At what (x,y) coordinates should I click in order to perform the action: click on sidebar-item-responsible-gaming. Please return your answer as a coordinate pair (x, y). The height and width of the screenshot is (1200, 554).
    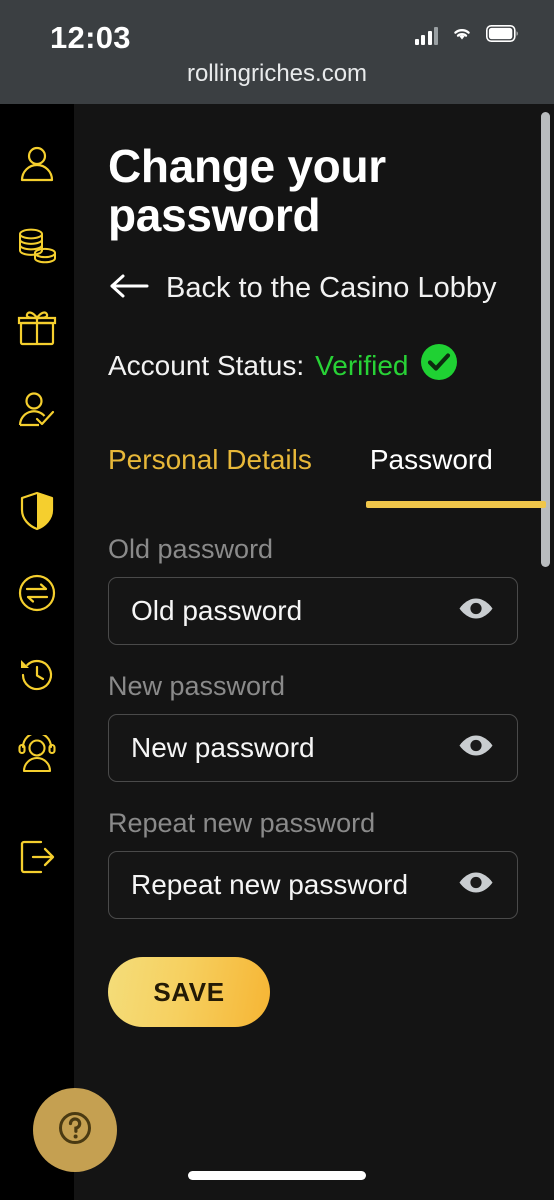
    Looking at the image, I should click on (37, 513).